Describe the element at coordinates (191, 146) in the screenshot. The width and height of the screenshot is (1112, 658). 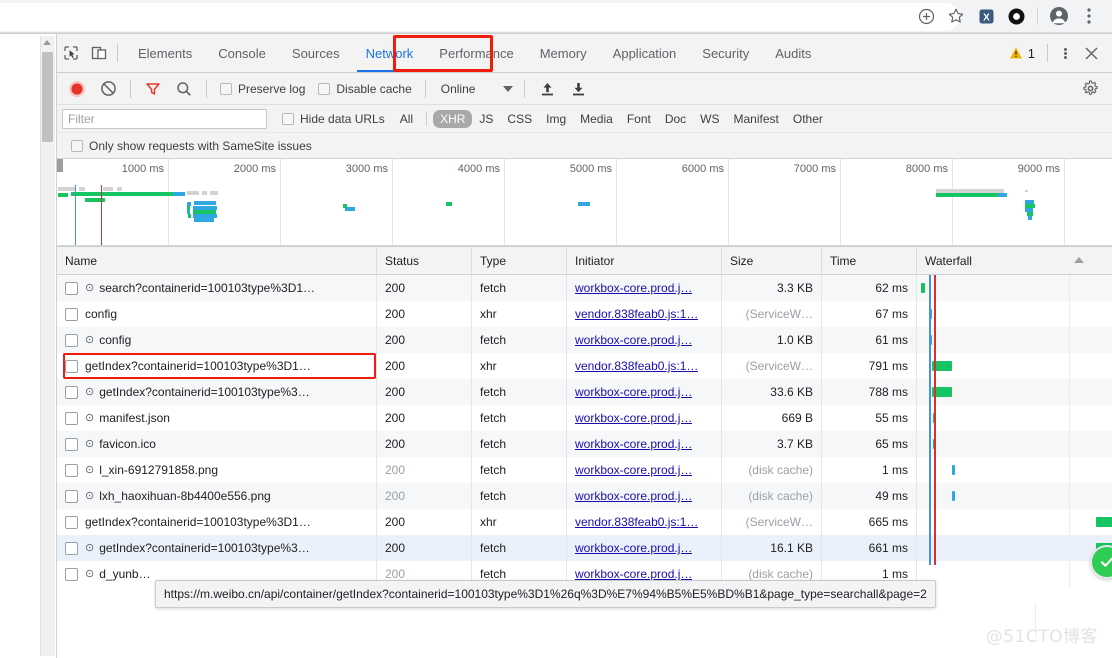
I see `samesite-checkbox: Only show requests with SameSite issues` at that location.